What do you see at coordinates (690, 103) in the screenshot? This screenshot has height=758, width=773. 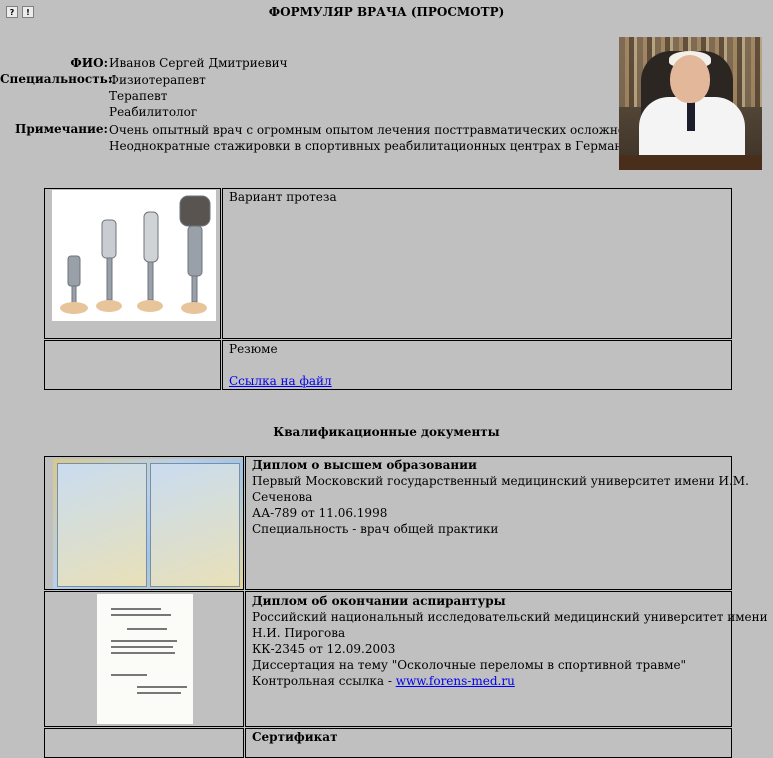 I see `doctor-photo` at bounding box center [690, 103].